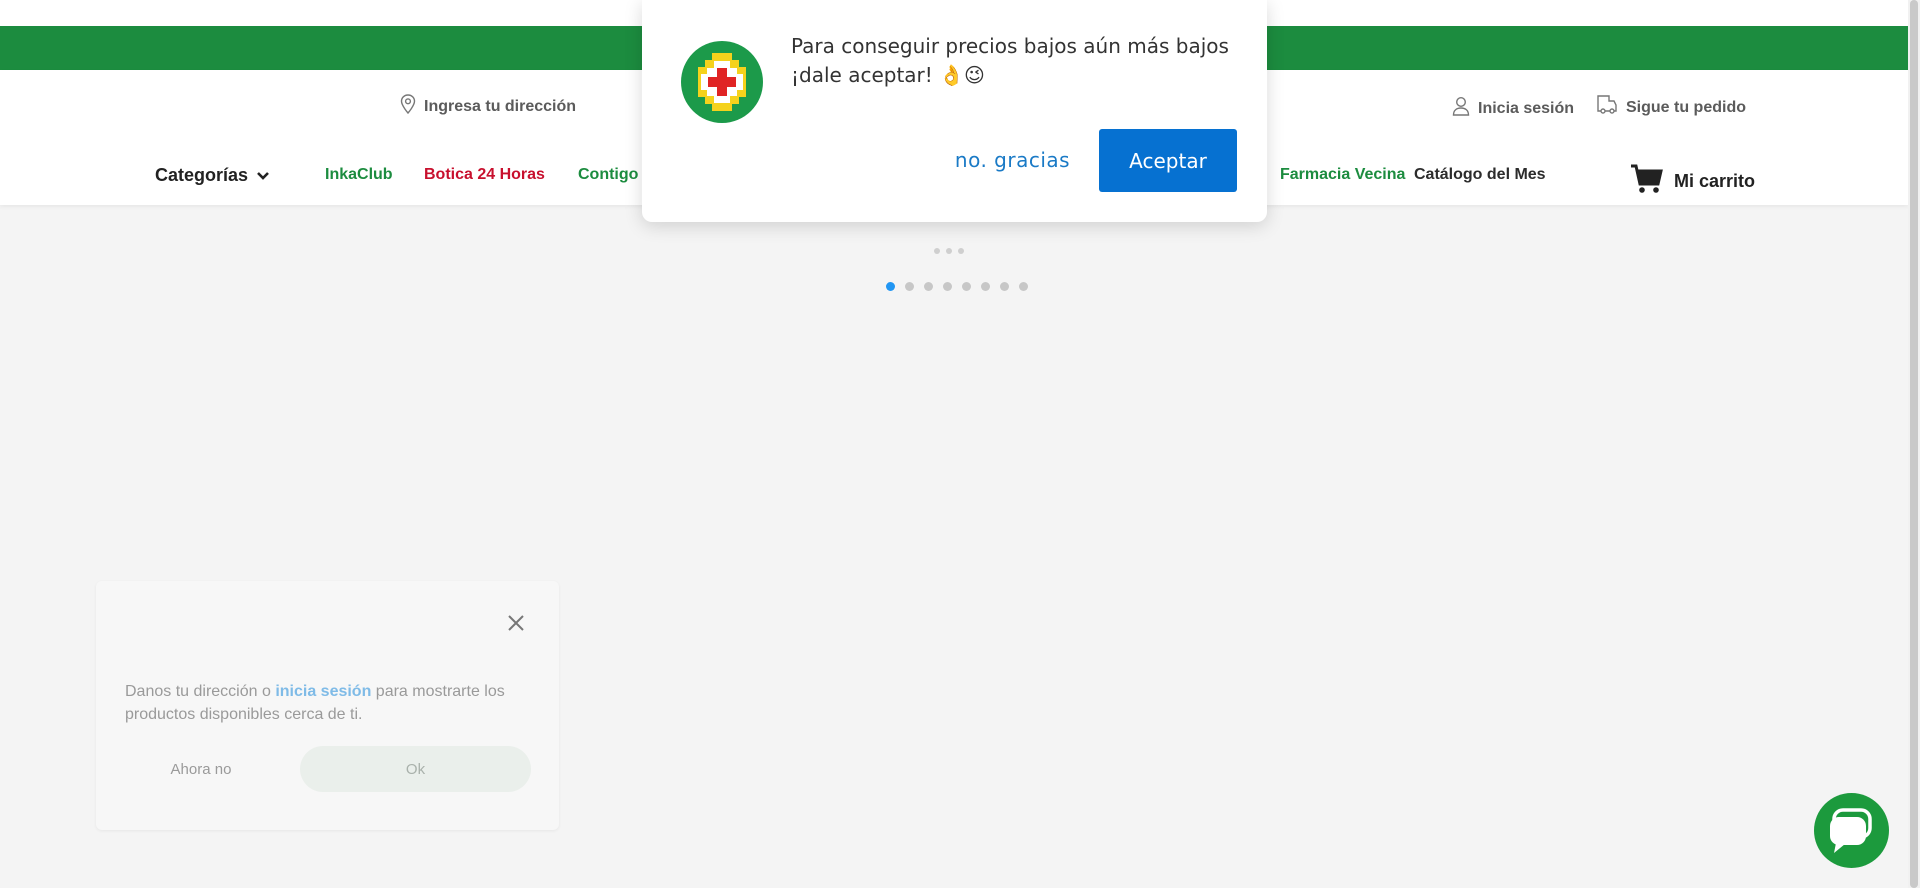 The image size is (1920, 888). Describe the element at coordinates (1480, 175) in the screenshot. I see `nav-link-catalogo-del-mes: Catálogo del Mes` at that location.